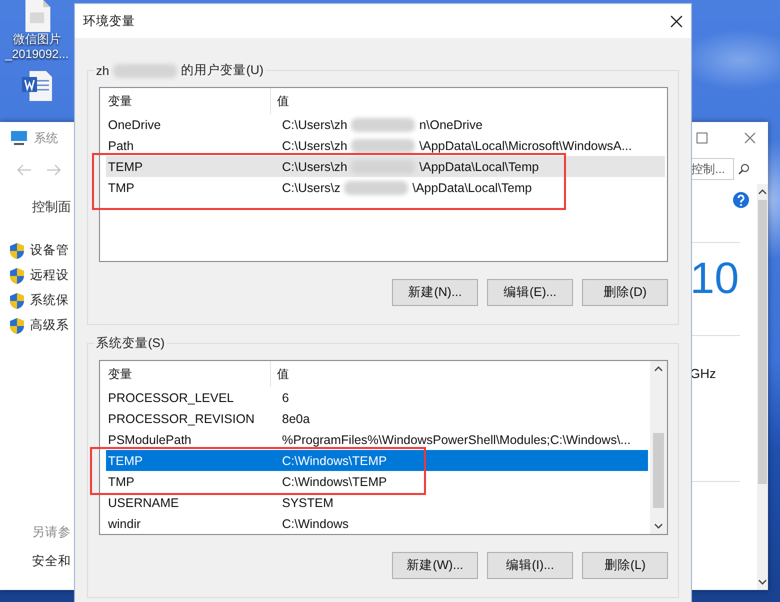 Image resolution: width=780 pixels, height=602 pixels. Describe the element at coordinates (143, 503) in the screenshot. I see `variable-name: USERNAME` at that location.